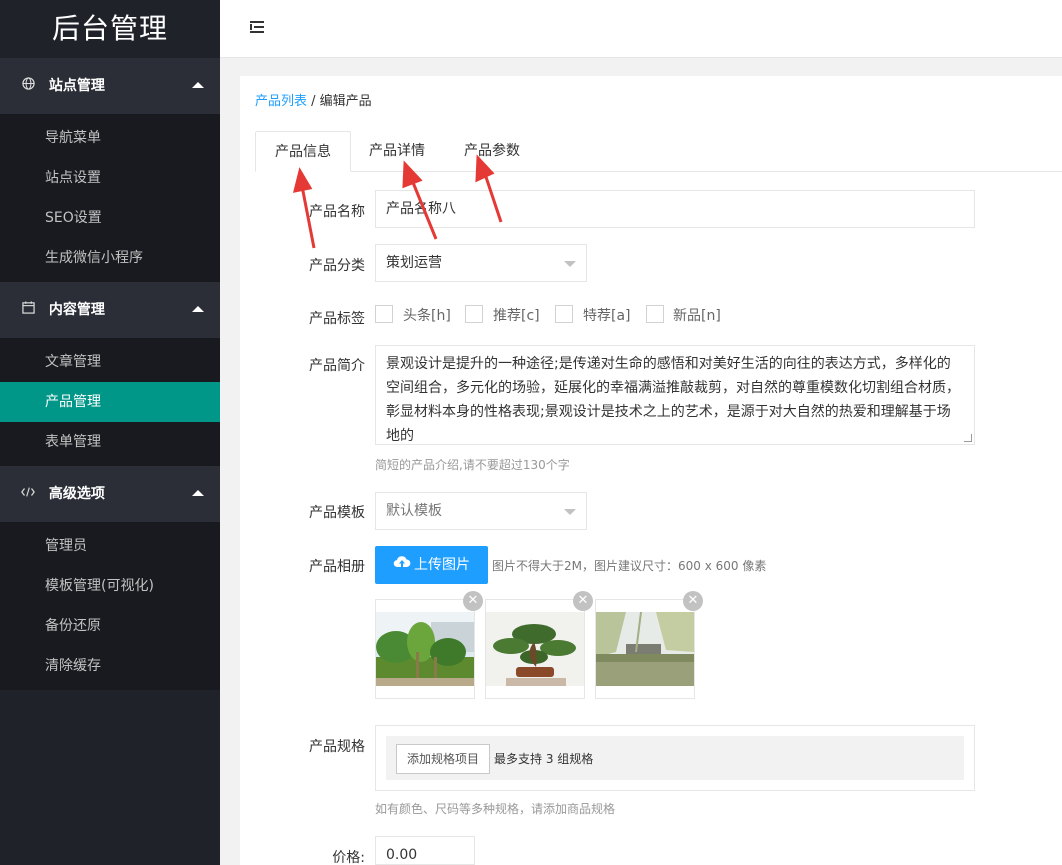 The image size is (1062, 865). What do you see at coordinates (76, 494) in the screenshot?
I see `sidebar-group-label: 高级选项` at bounding box center [76, 494].